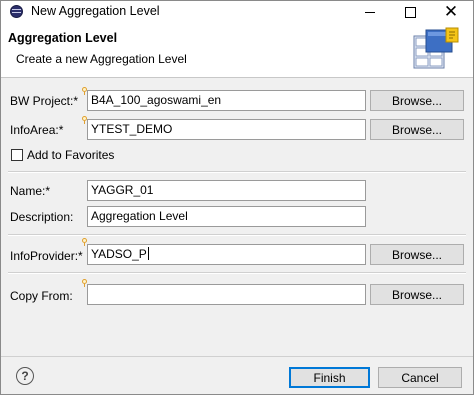  I want to click on close-button: ✕, so click(451, 12).